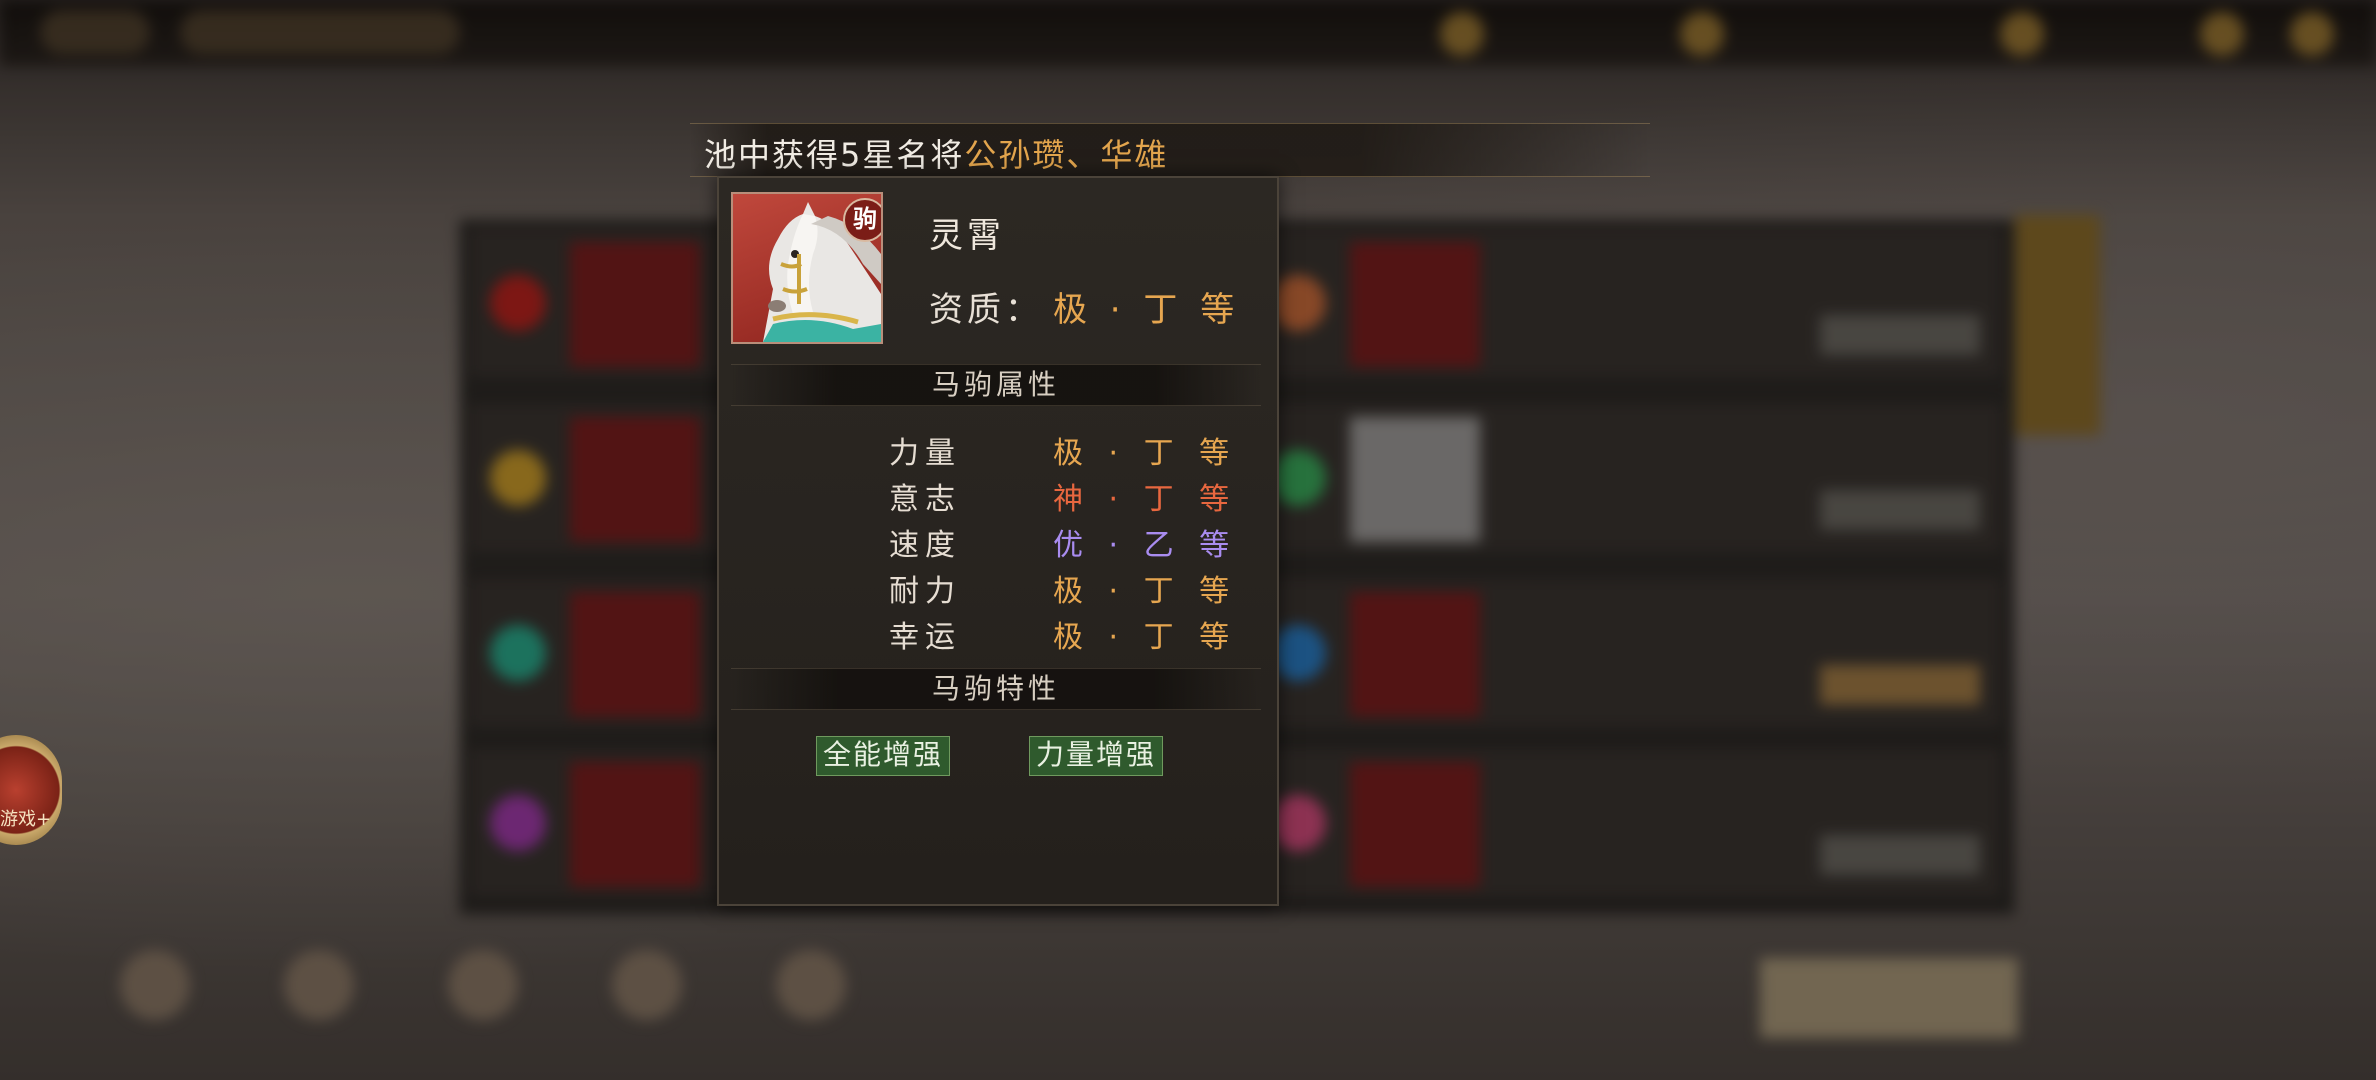 The image size is (2376, 1080). I want to click on quality-value: 极 · 丁 等, so click(1147, 310).